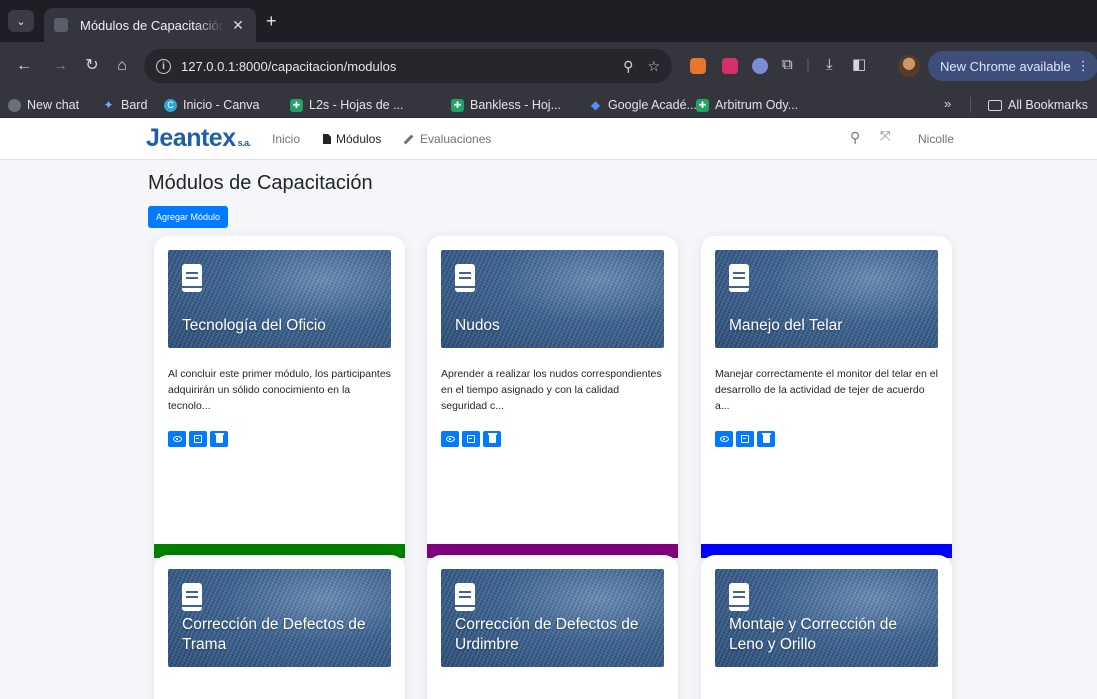 This screenshot has height=699, width=1097. I want to click on page-title: Módulos de Capacitación, so click(260, 183).